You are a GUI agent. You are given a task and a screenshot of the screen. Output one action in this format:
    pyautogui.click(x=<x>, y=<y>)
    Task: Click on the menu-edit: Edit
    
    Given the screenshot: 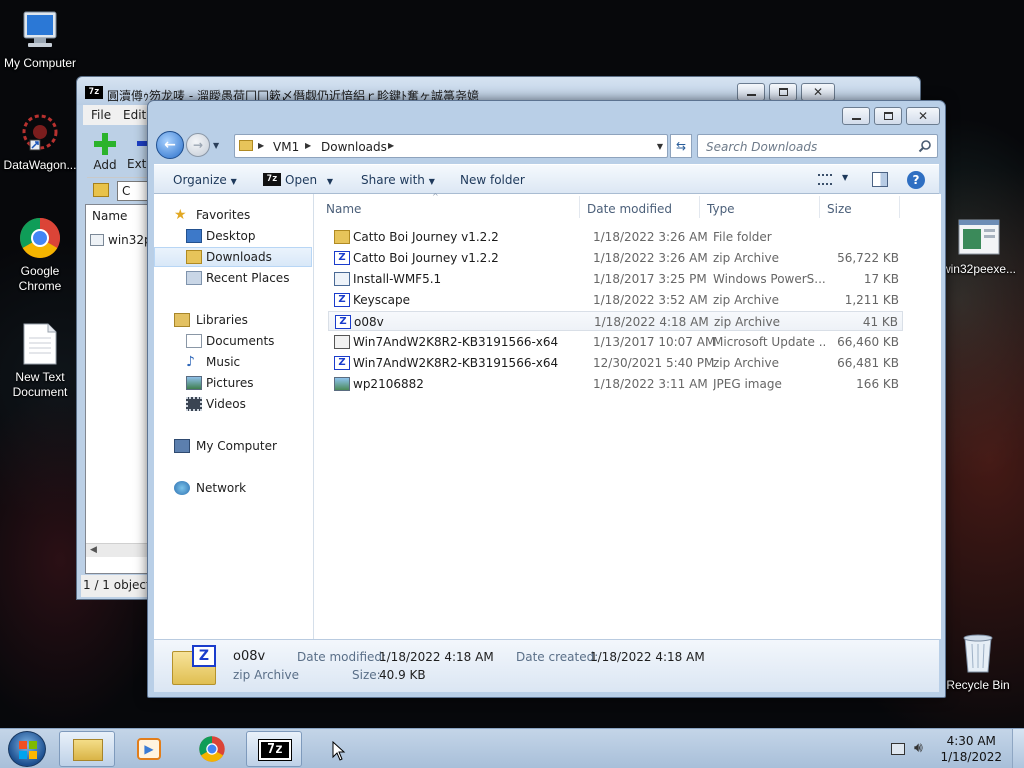 What is the action you would take?
    pyautogui.click(x=134, y=115)
    